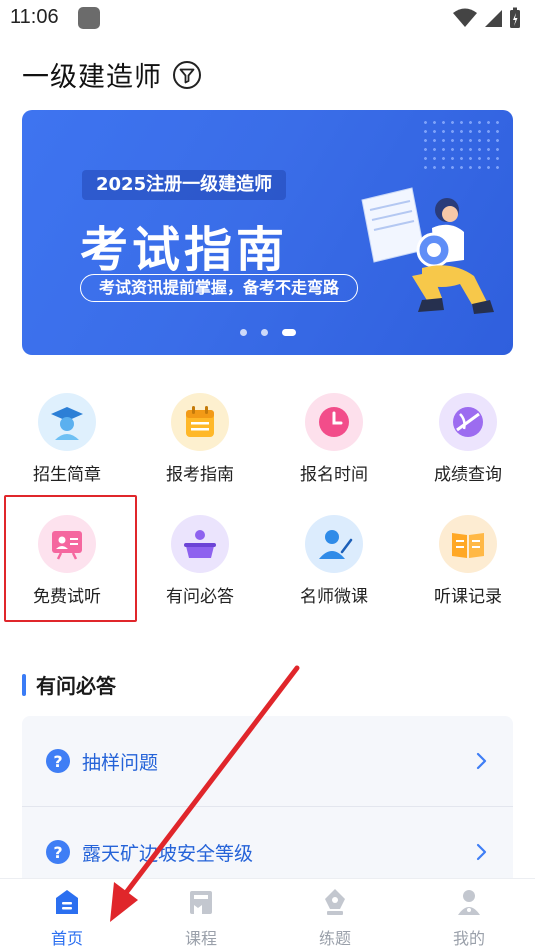 Image resolution: width=535 pixels, height=952 pixels. Describe the element at coordinates (200, 422) in the screenshot. I see `calendar-icon` at that location.